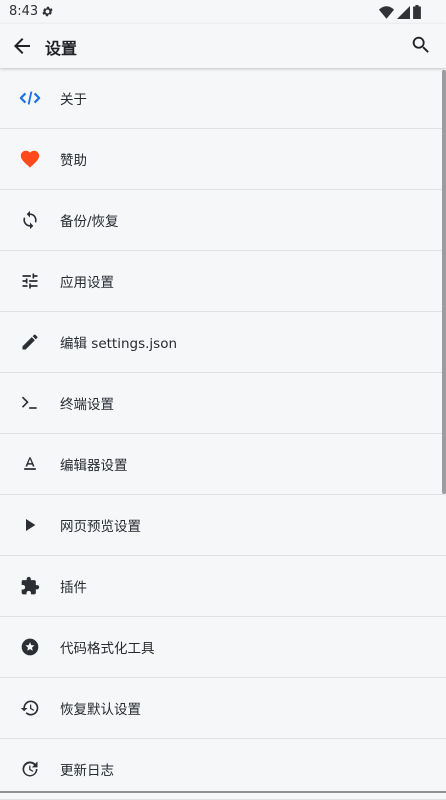 Image resolution: width=446 pixels, height=800 pixels. I want to click on settings-item-label: 备份/恢复, so click(89, 222).